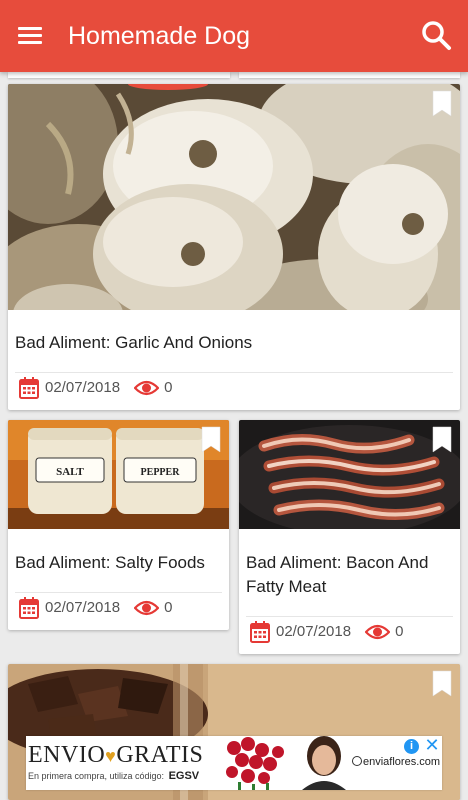 The height and width of the screenshot is (800, 468). I want to click on ad-brand: enviaflores.com, so click(396, 762).